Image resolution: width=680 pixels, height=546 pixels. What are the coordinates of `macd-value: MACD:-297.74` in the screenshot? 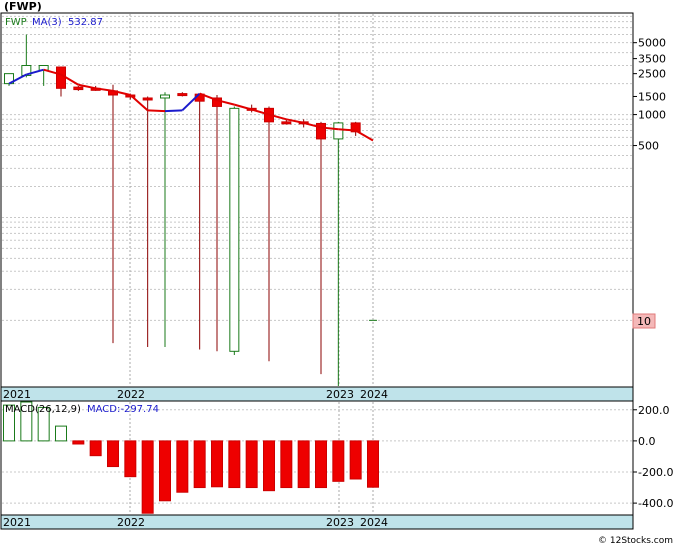 It's located at (123, 409).